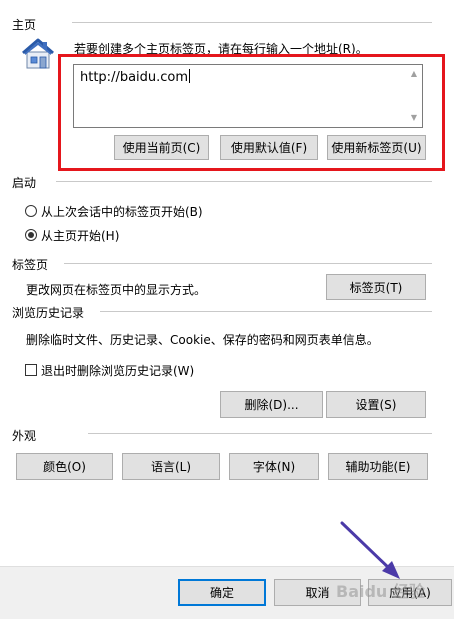  I want to click on appearance-section-label: 外观, so click(24, 436).